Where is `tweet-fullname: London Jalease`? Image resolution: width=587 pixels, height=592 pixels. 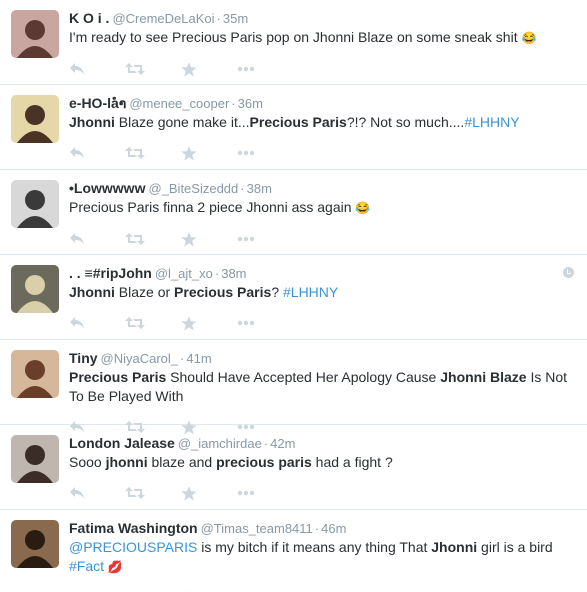
tweet-fullname: London Jalease is located at coordinates (122, 443).